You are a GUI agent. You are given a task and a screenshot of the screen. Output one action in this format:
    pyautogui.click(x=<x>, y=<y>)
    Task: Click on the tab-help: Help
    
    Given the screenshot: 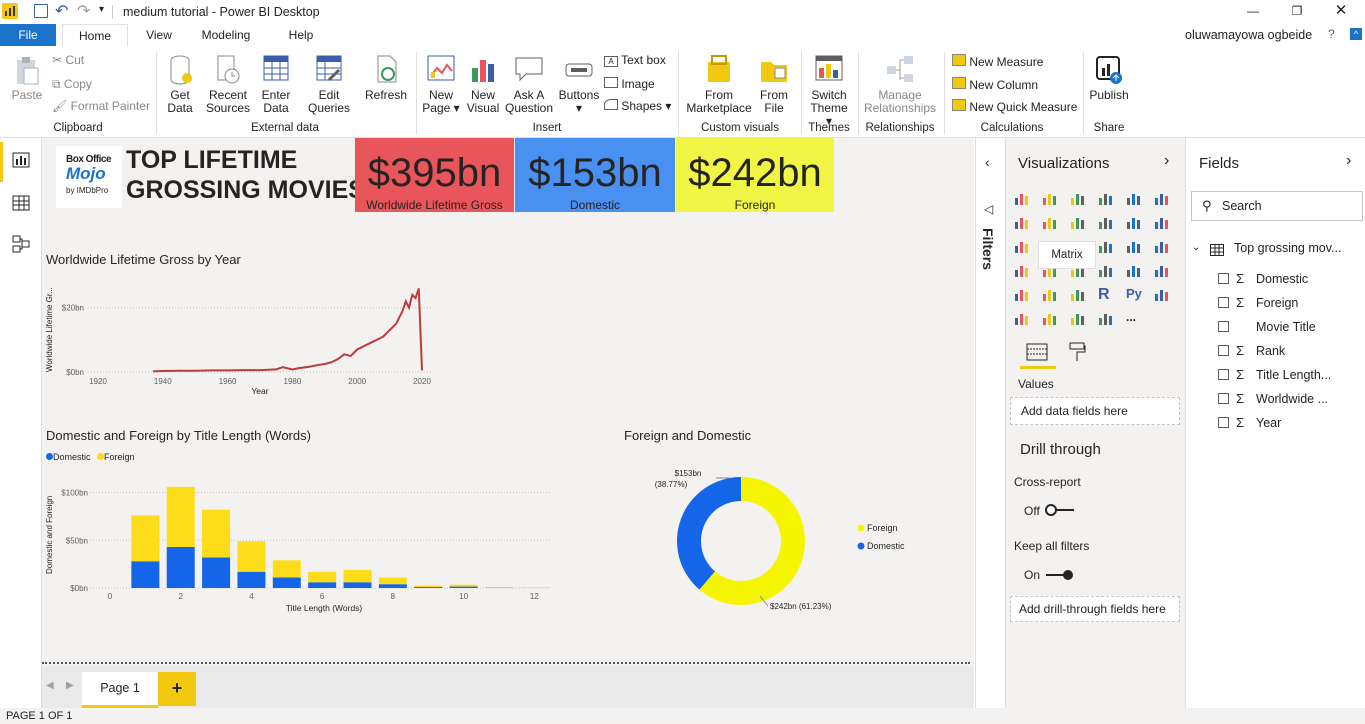 What is the action you would take?
    pyautogui.click(x=301, y=35)
    